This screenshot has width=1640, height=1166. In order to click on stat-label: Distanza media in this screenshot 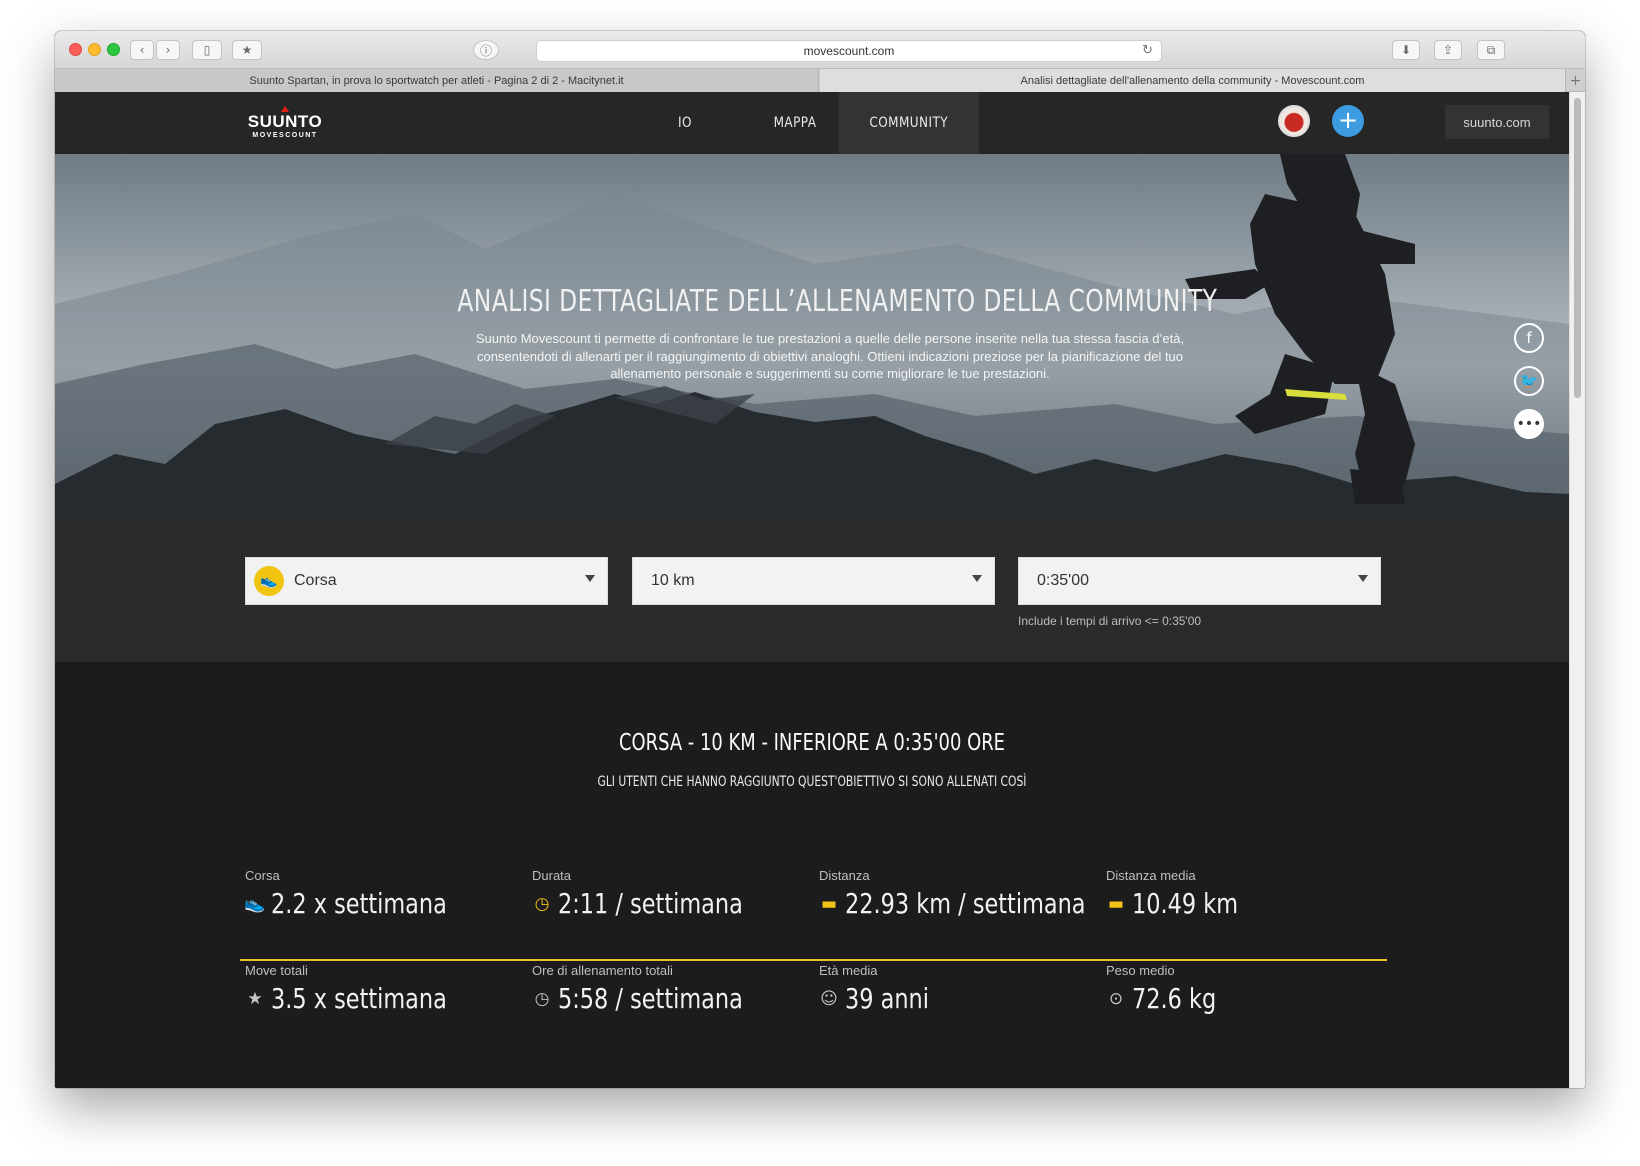, I will do `click(1151, 875)`.